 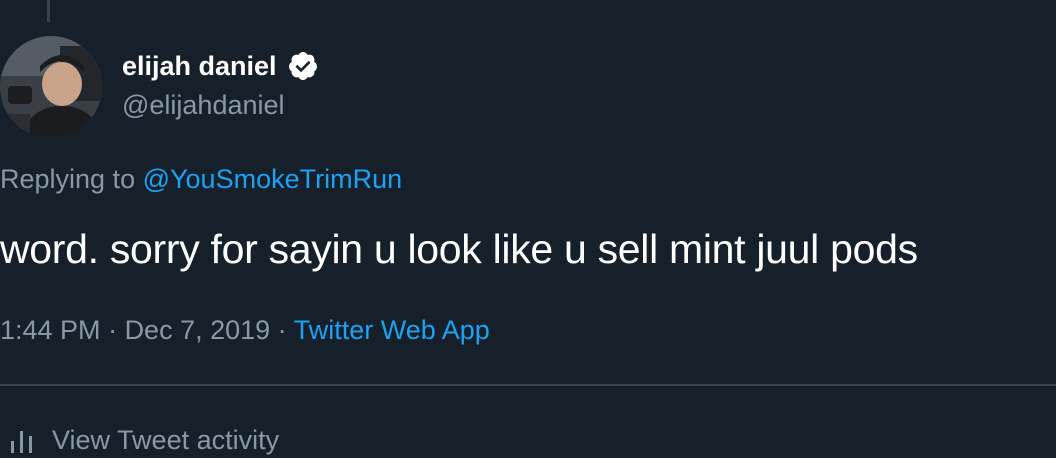 What do you see at coordinates (50, 330) in the screenshot?
I see `tweet-time: 1:44 PM` at bounding box center [50, 330].